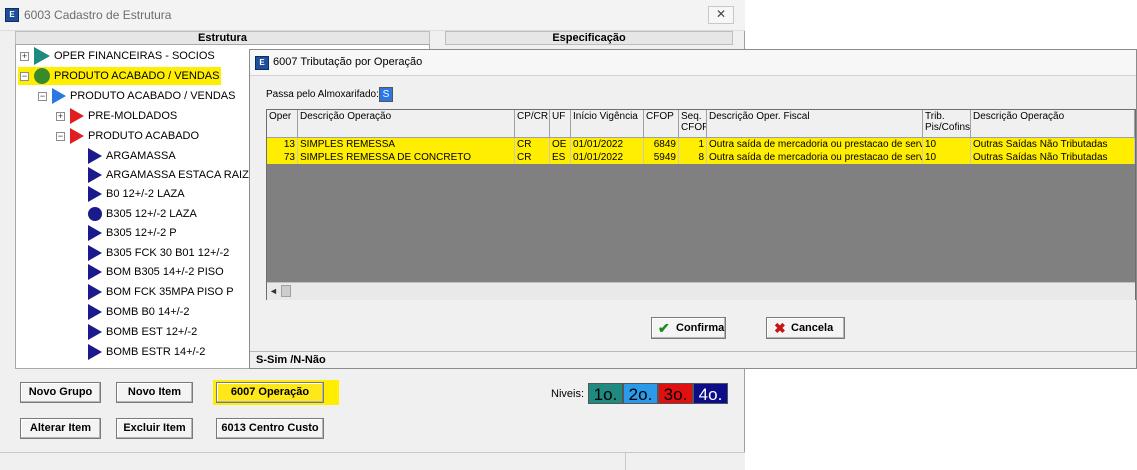 The height and width of the screenshot is (470, 1137). I want to click on window-title: 6003 Cadastro de Estrutura, so click(98, 15).